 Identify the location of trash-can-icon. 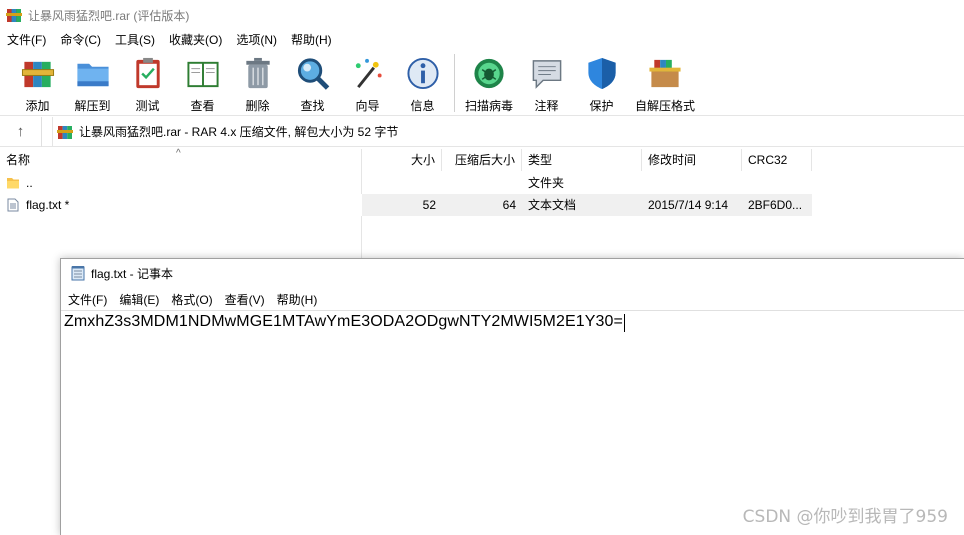
(257, 73).